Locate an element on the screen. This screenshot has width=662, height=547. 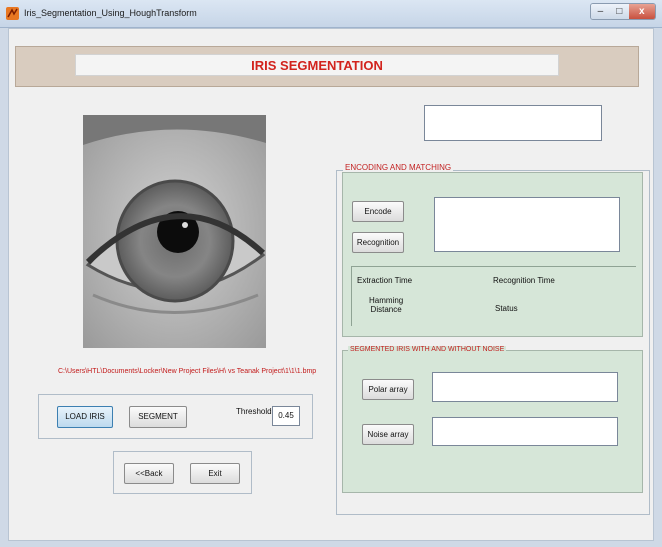
noise-array-button: Noise array is located at coordinates (388, 434).